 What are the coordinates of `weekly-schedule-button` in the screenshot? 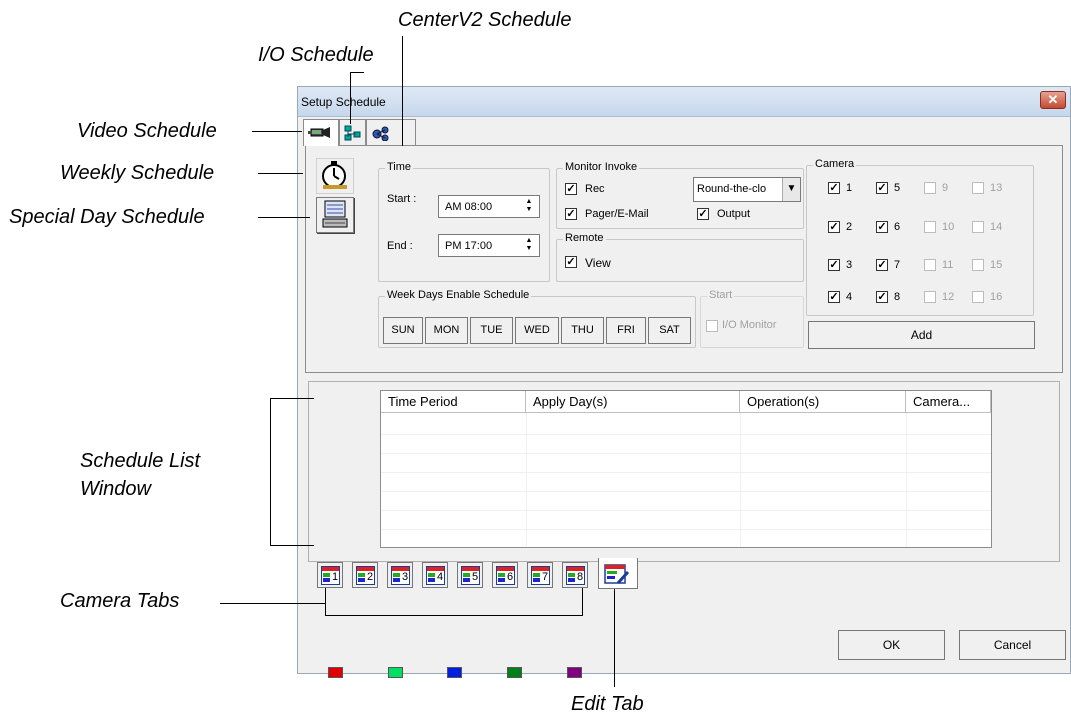 It's located at (335, 176).